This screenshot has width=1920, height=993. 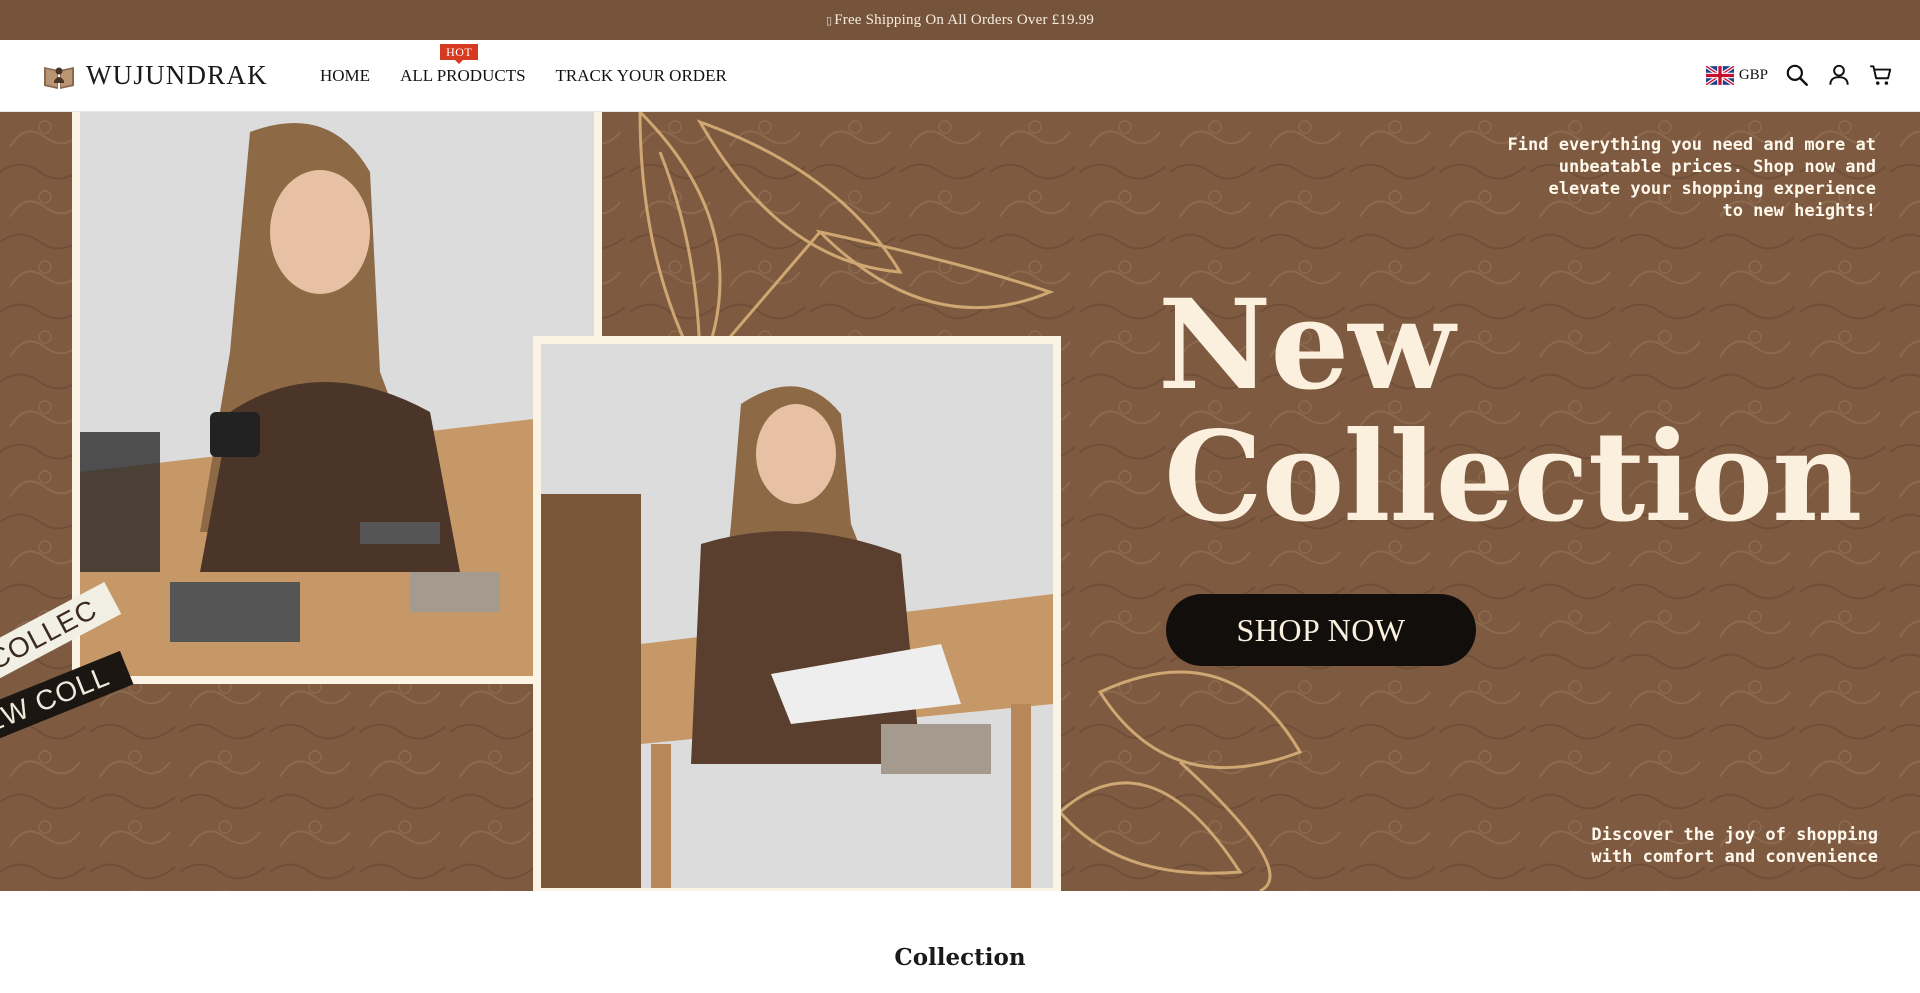 I want to click on header-tools: GBP, so click(x=1799, y=75).